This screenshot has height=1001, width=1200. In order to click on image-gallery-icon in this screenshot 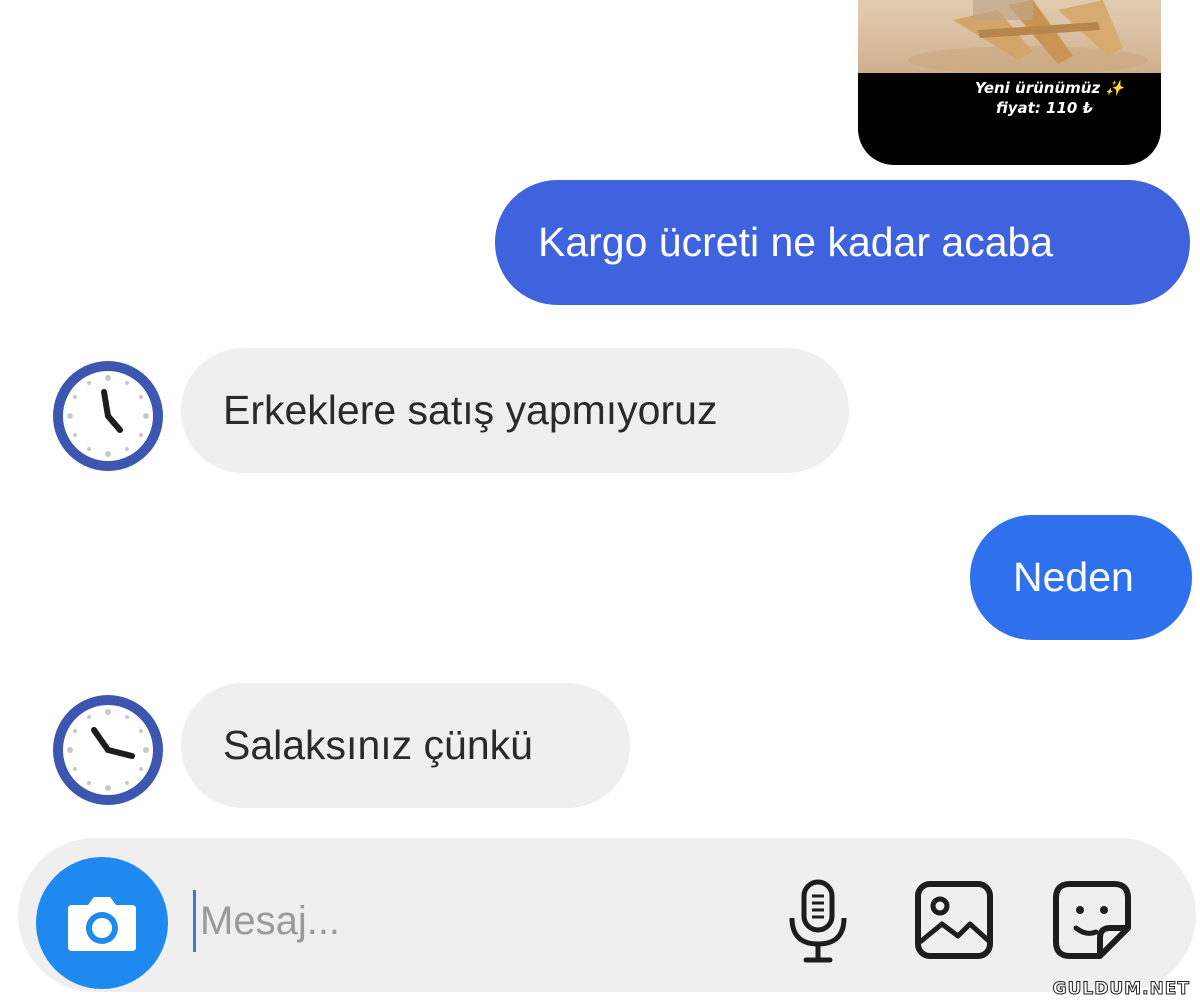, I will do `click(954, 920)`.